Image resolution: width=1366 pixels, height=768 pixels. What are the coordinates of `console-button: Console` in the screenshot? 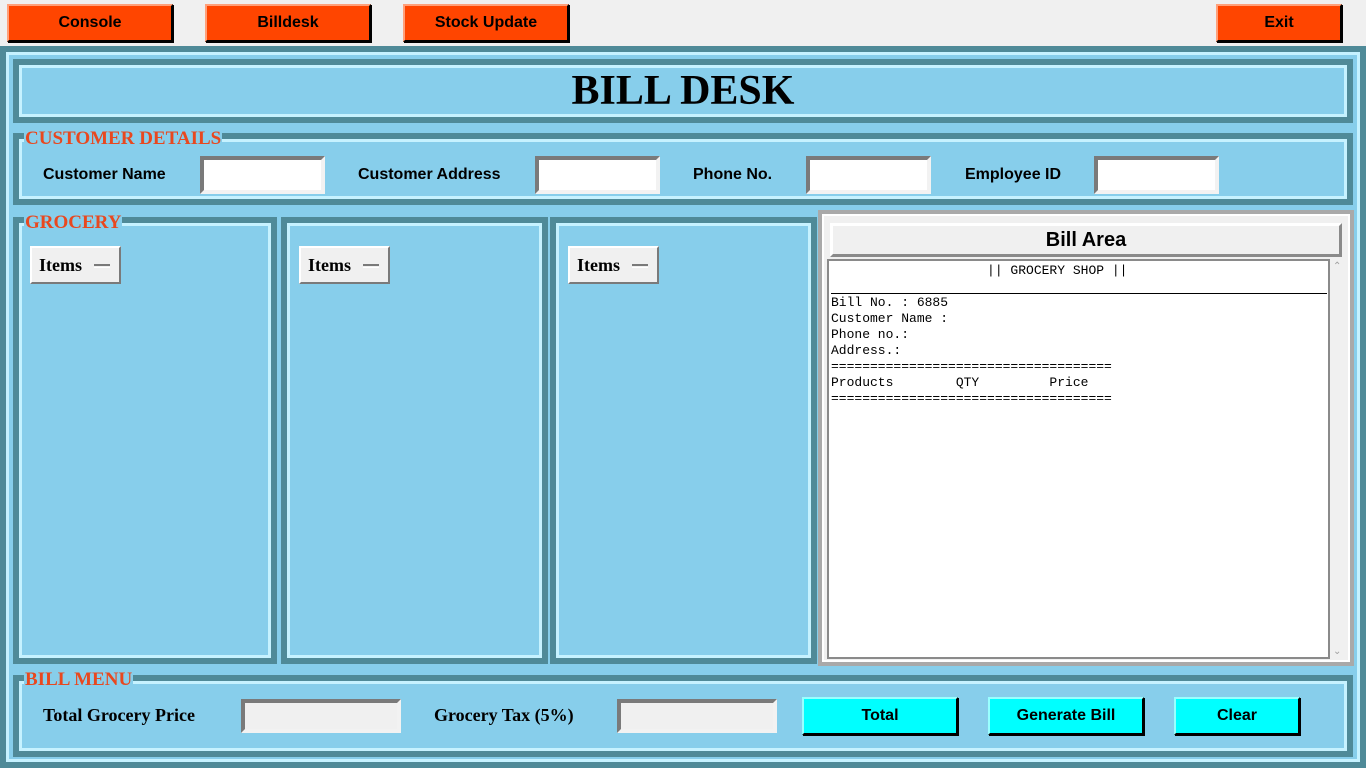 It's located at (90, 23).